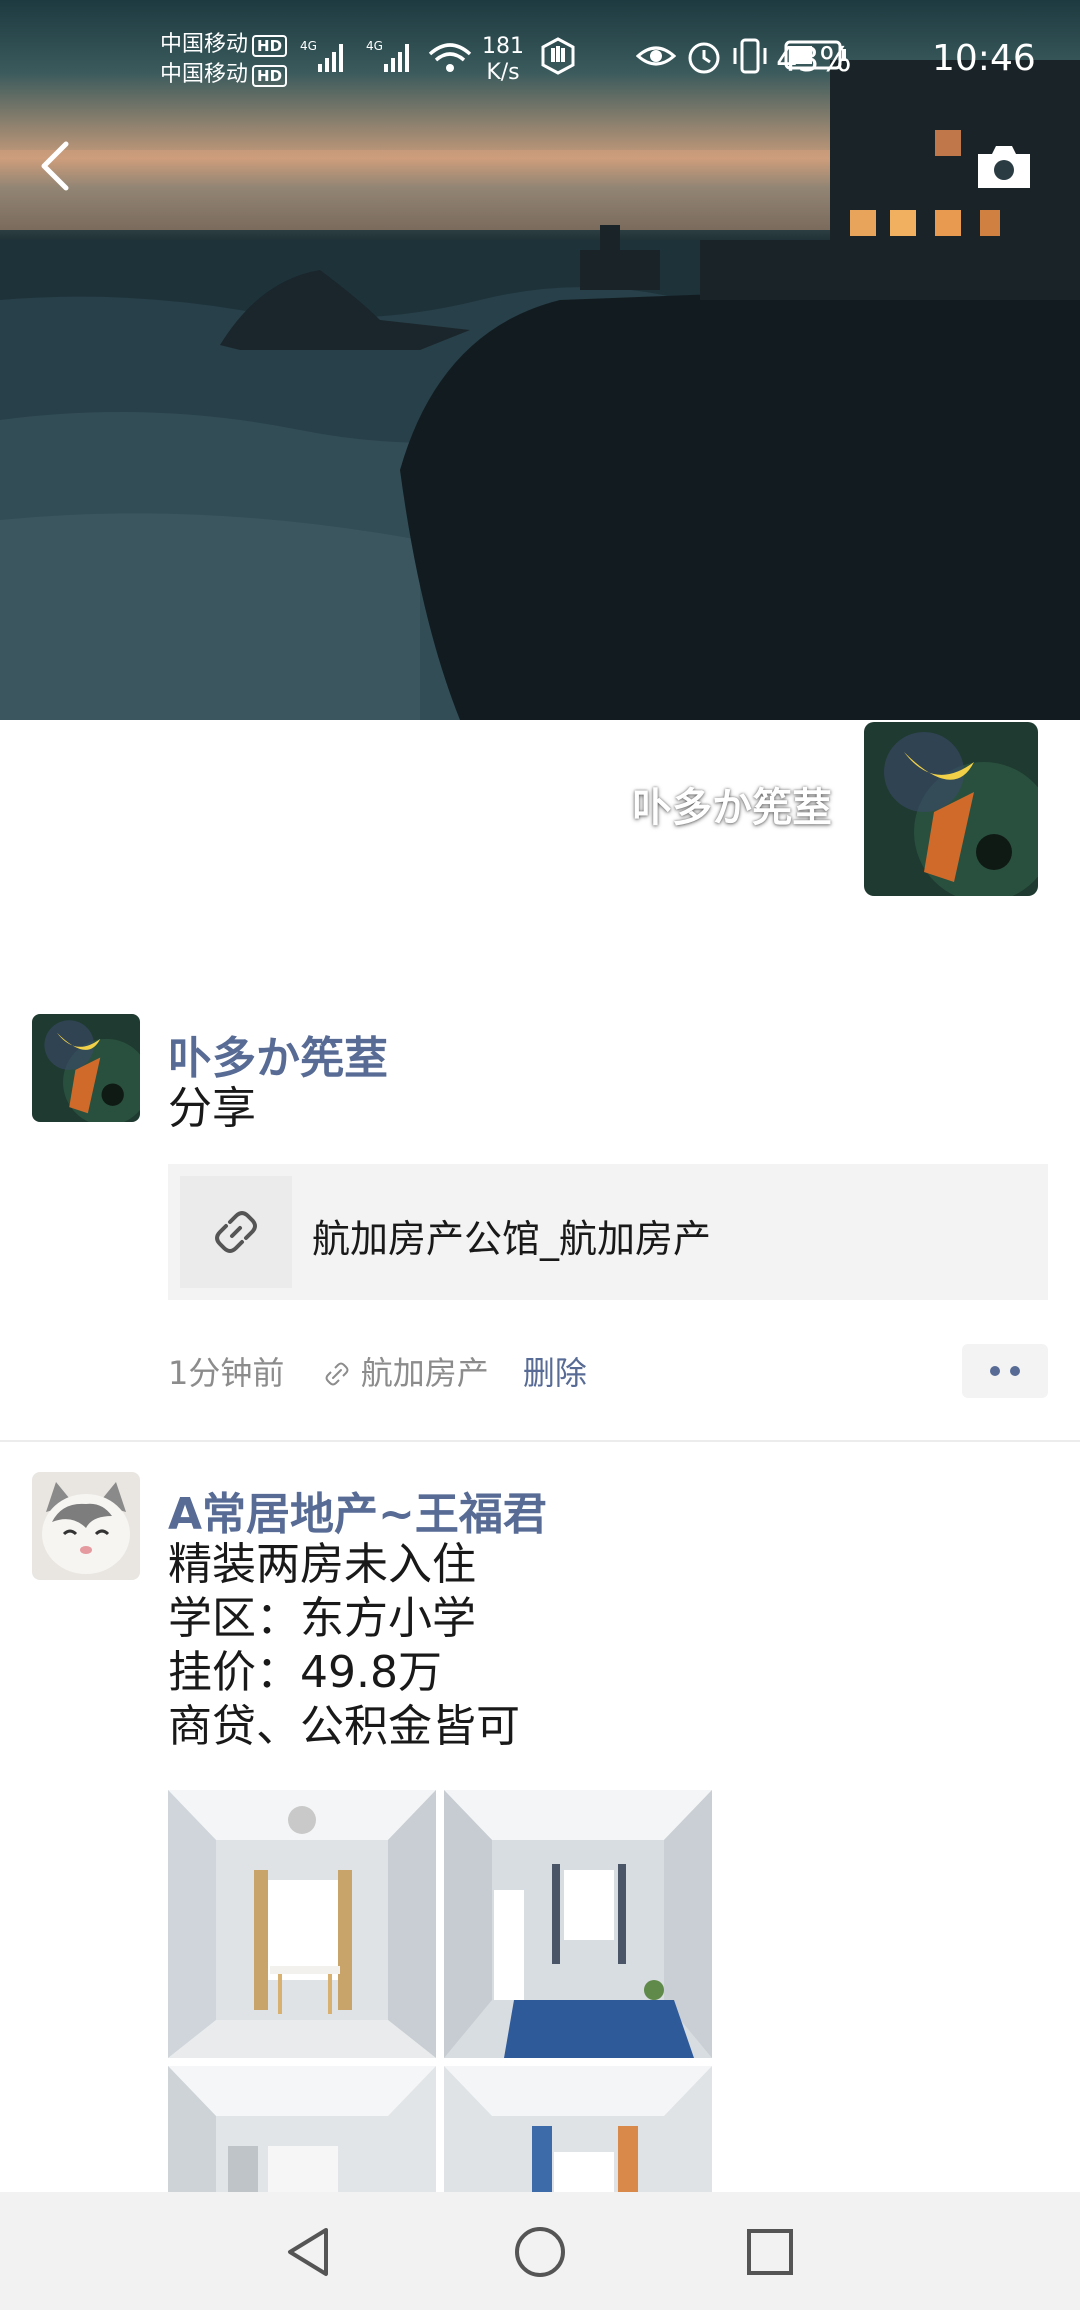 This screenshot has width=1080, height=2310. What do you see at coordinates (236, 1232) in the screenshot?
I see `link-icon` at bounding box center [236, 1232].